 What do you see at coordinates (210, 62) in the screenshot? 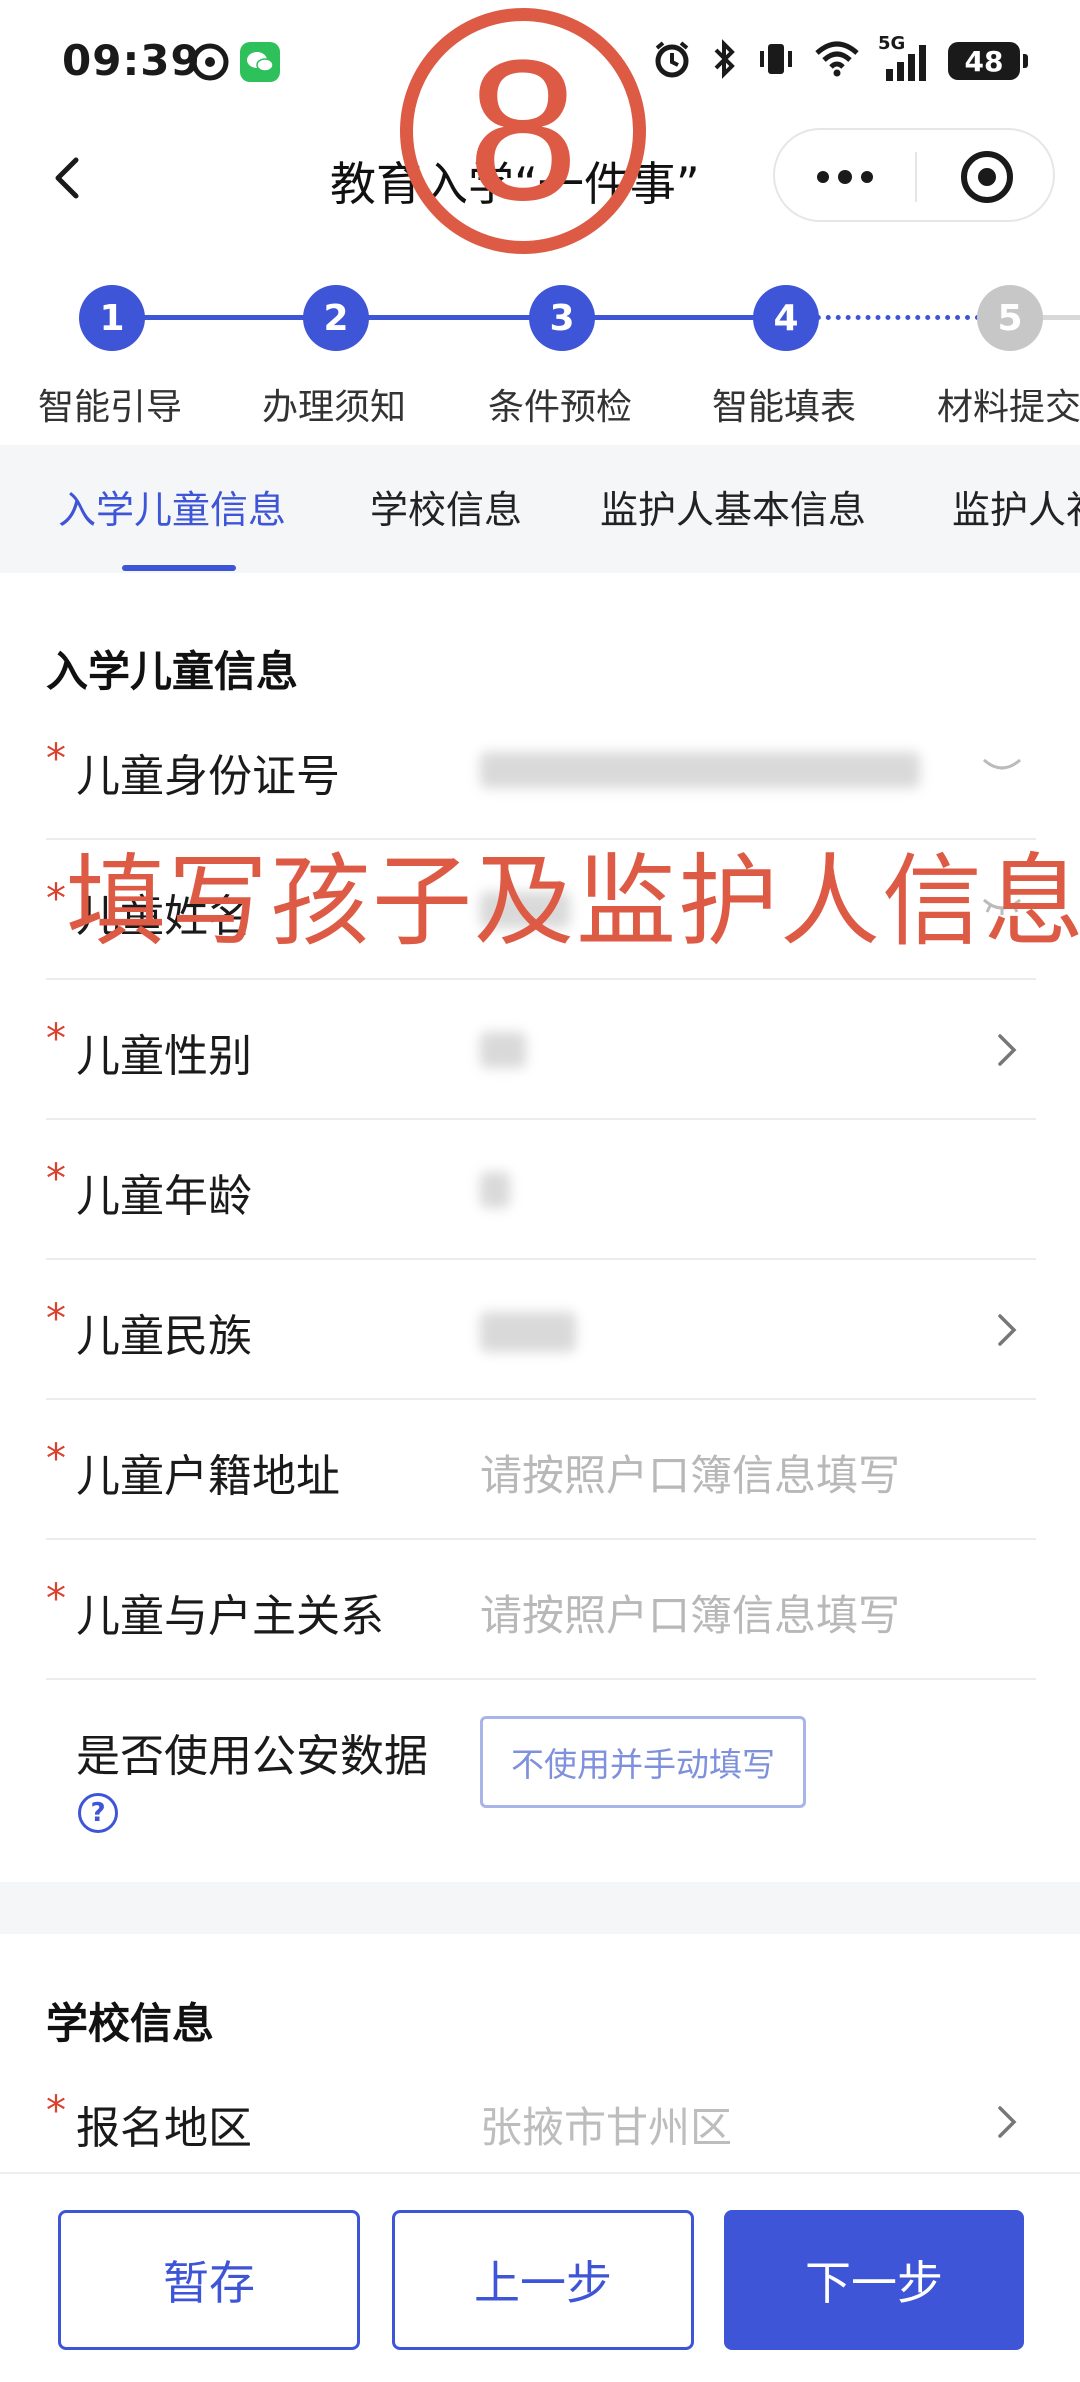
I see `notification-app-icon` at bounding box center [210, 62].